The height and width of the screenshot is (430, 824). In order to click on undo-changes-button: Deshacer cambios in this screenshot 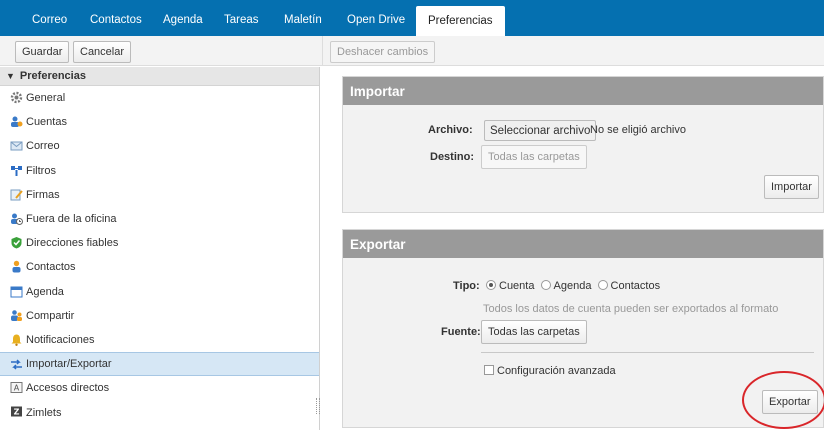, I will do `click(383, 52)`.